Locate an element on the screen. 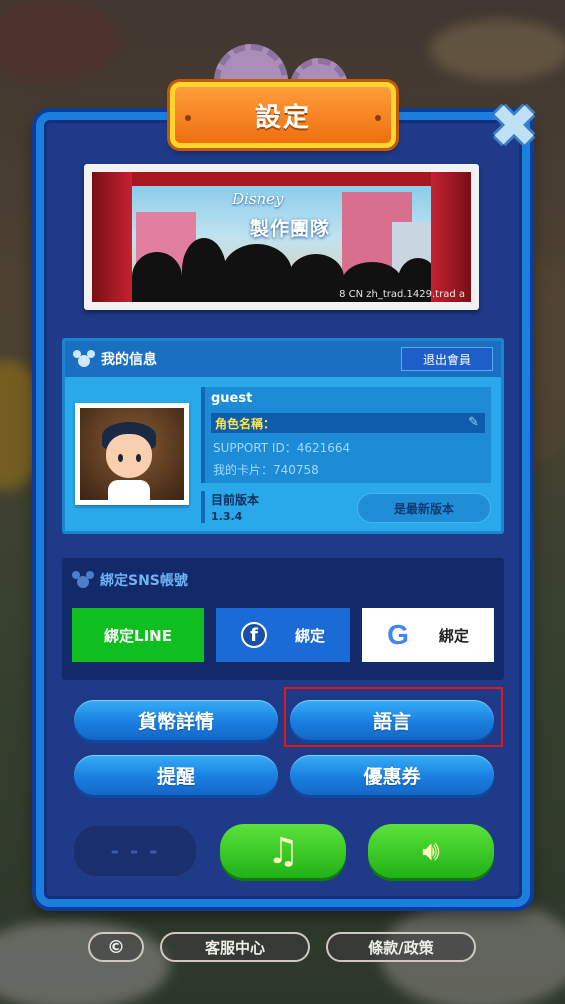 Image resolution: width=565 pixels, height=1004 pixels. reminder-button: 提醒 is located at coordinates (176, 775).